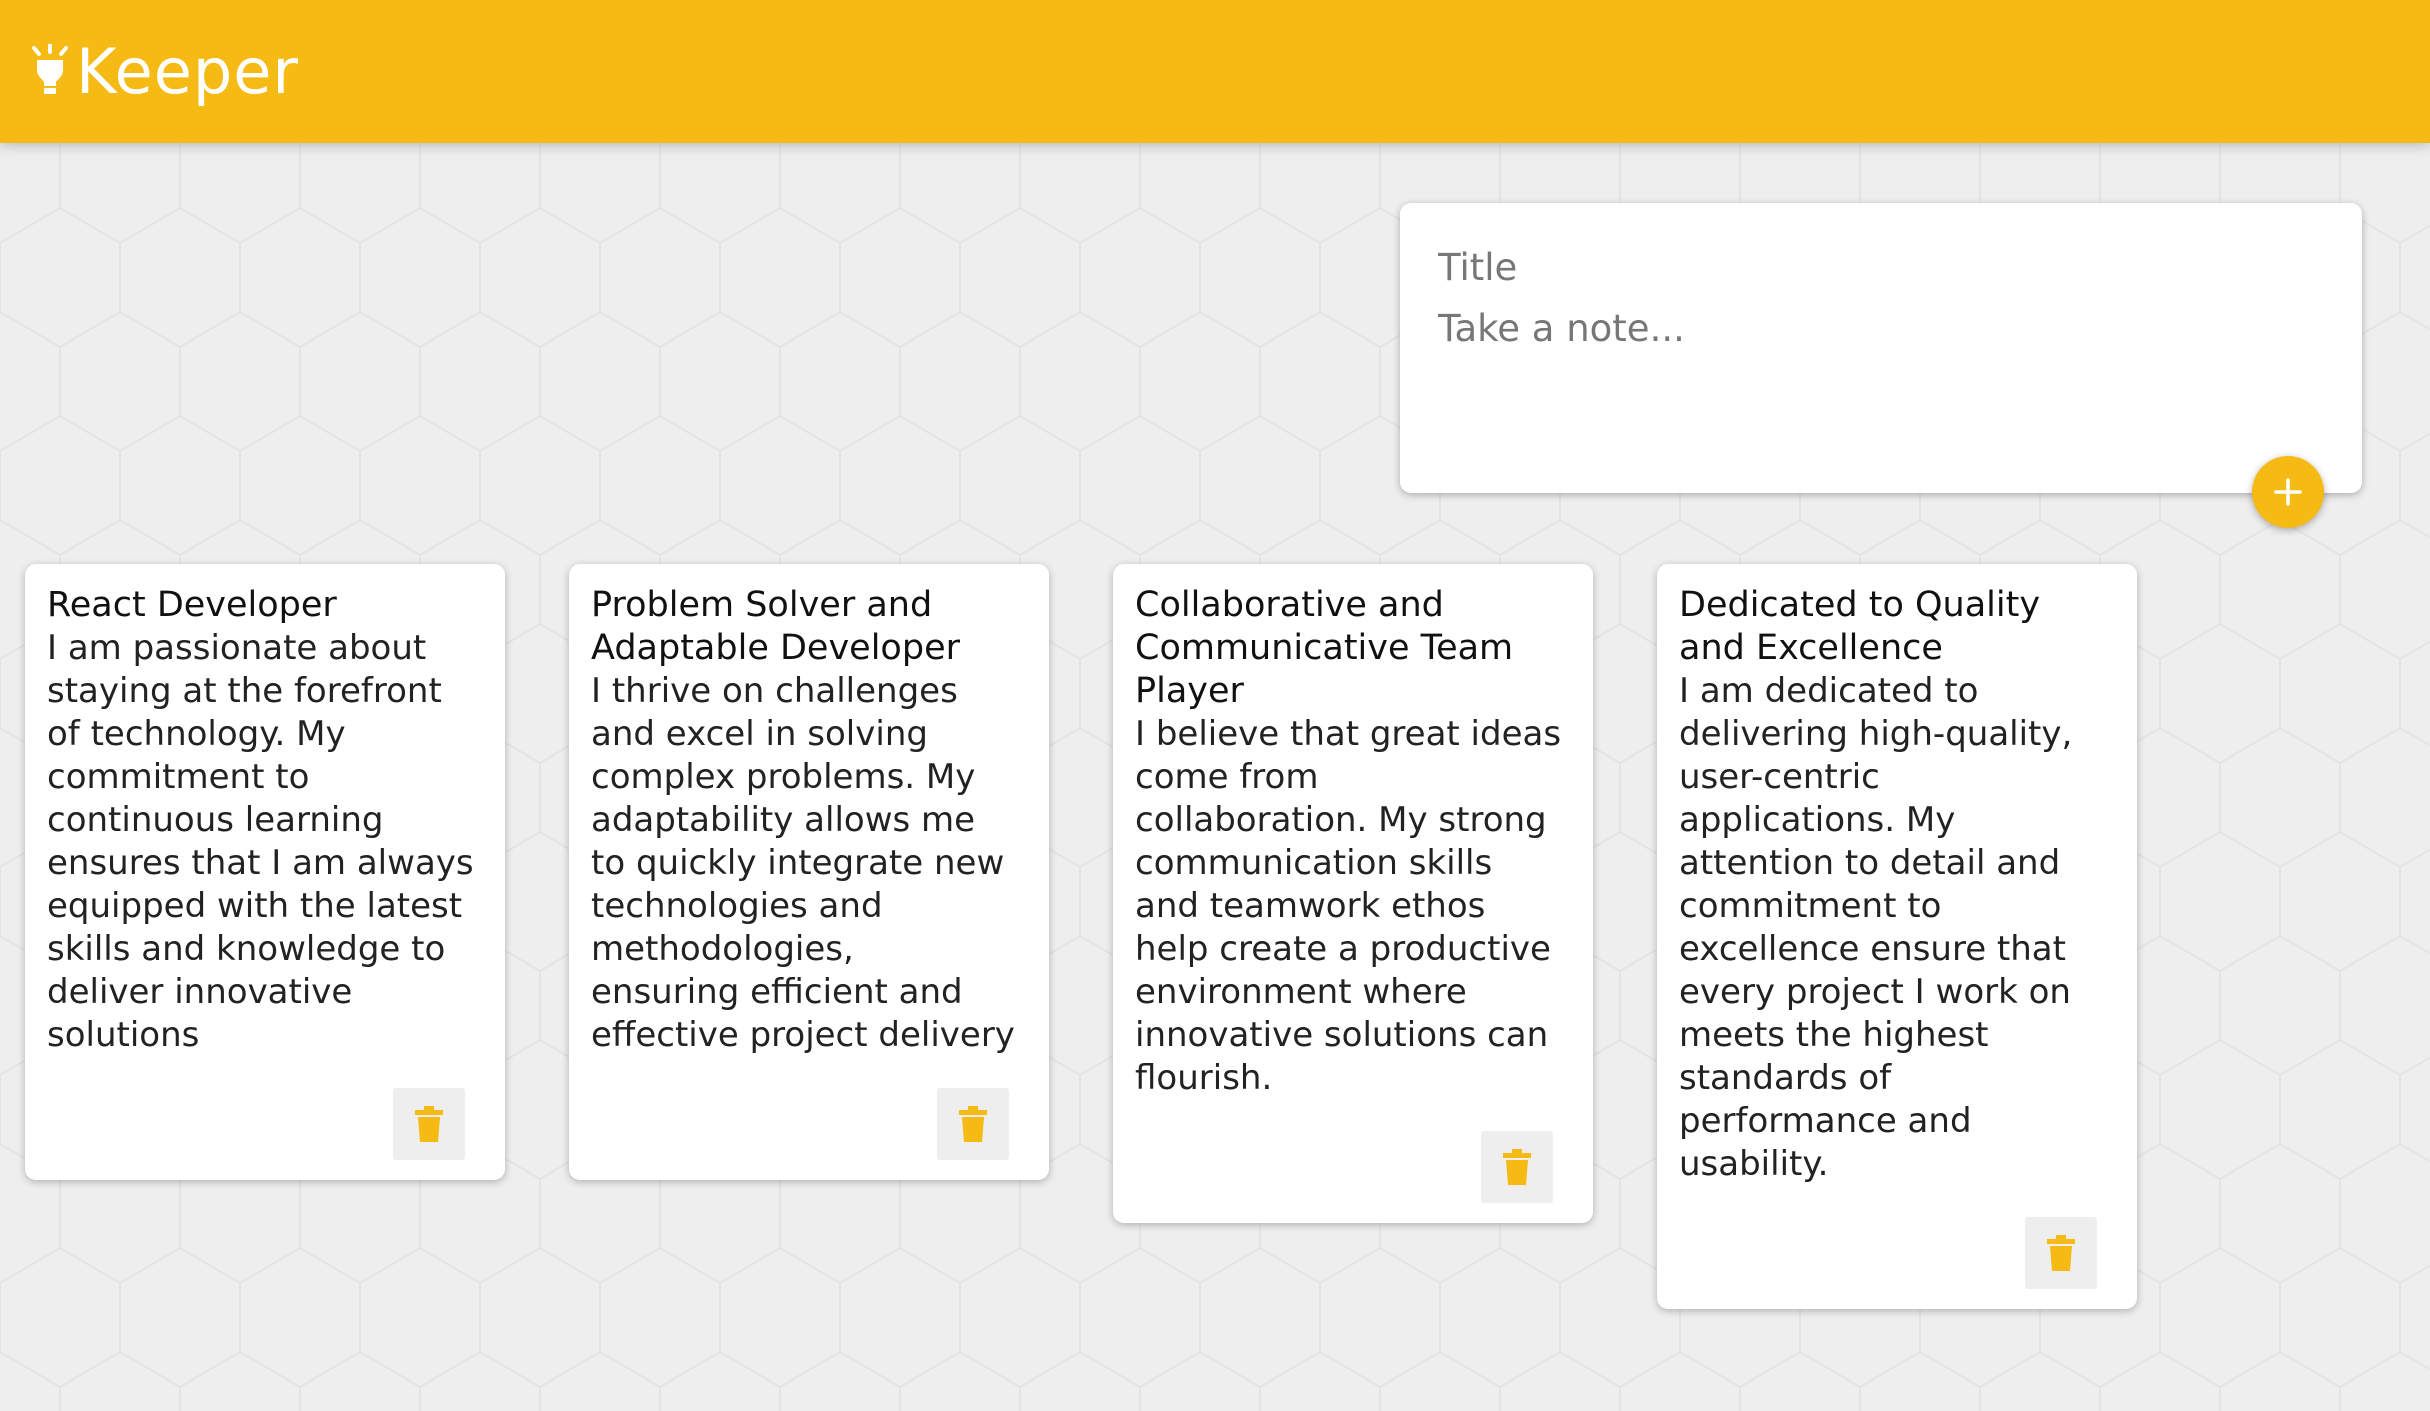  I want to click on note-title: React Developer, so click(192, 605).